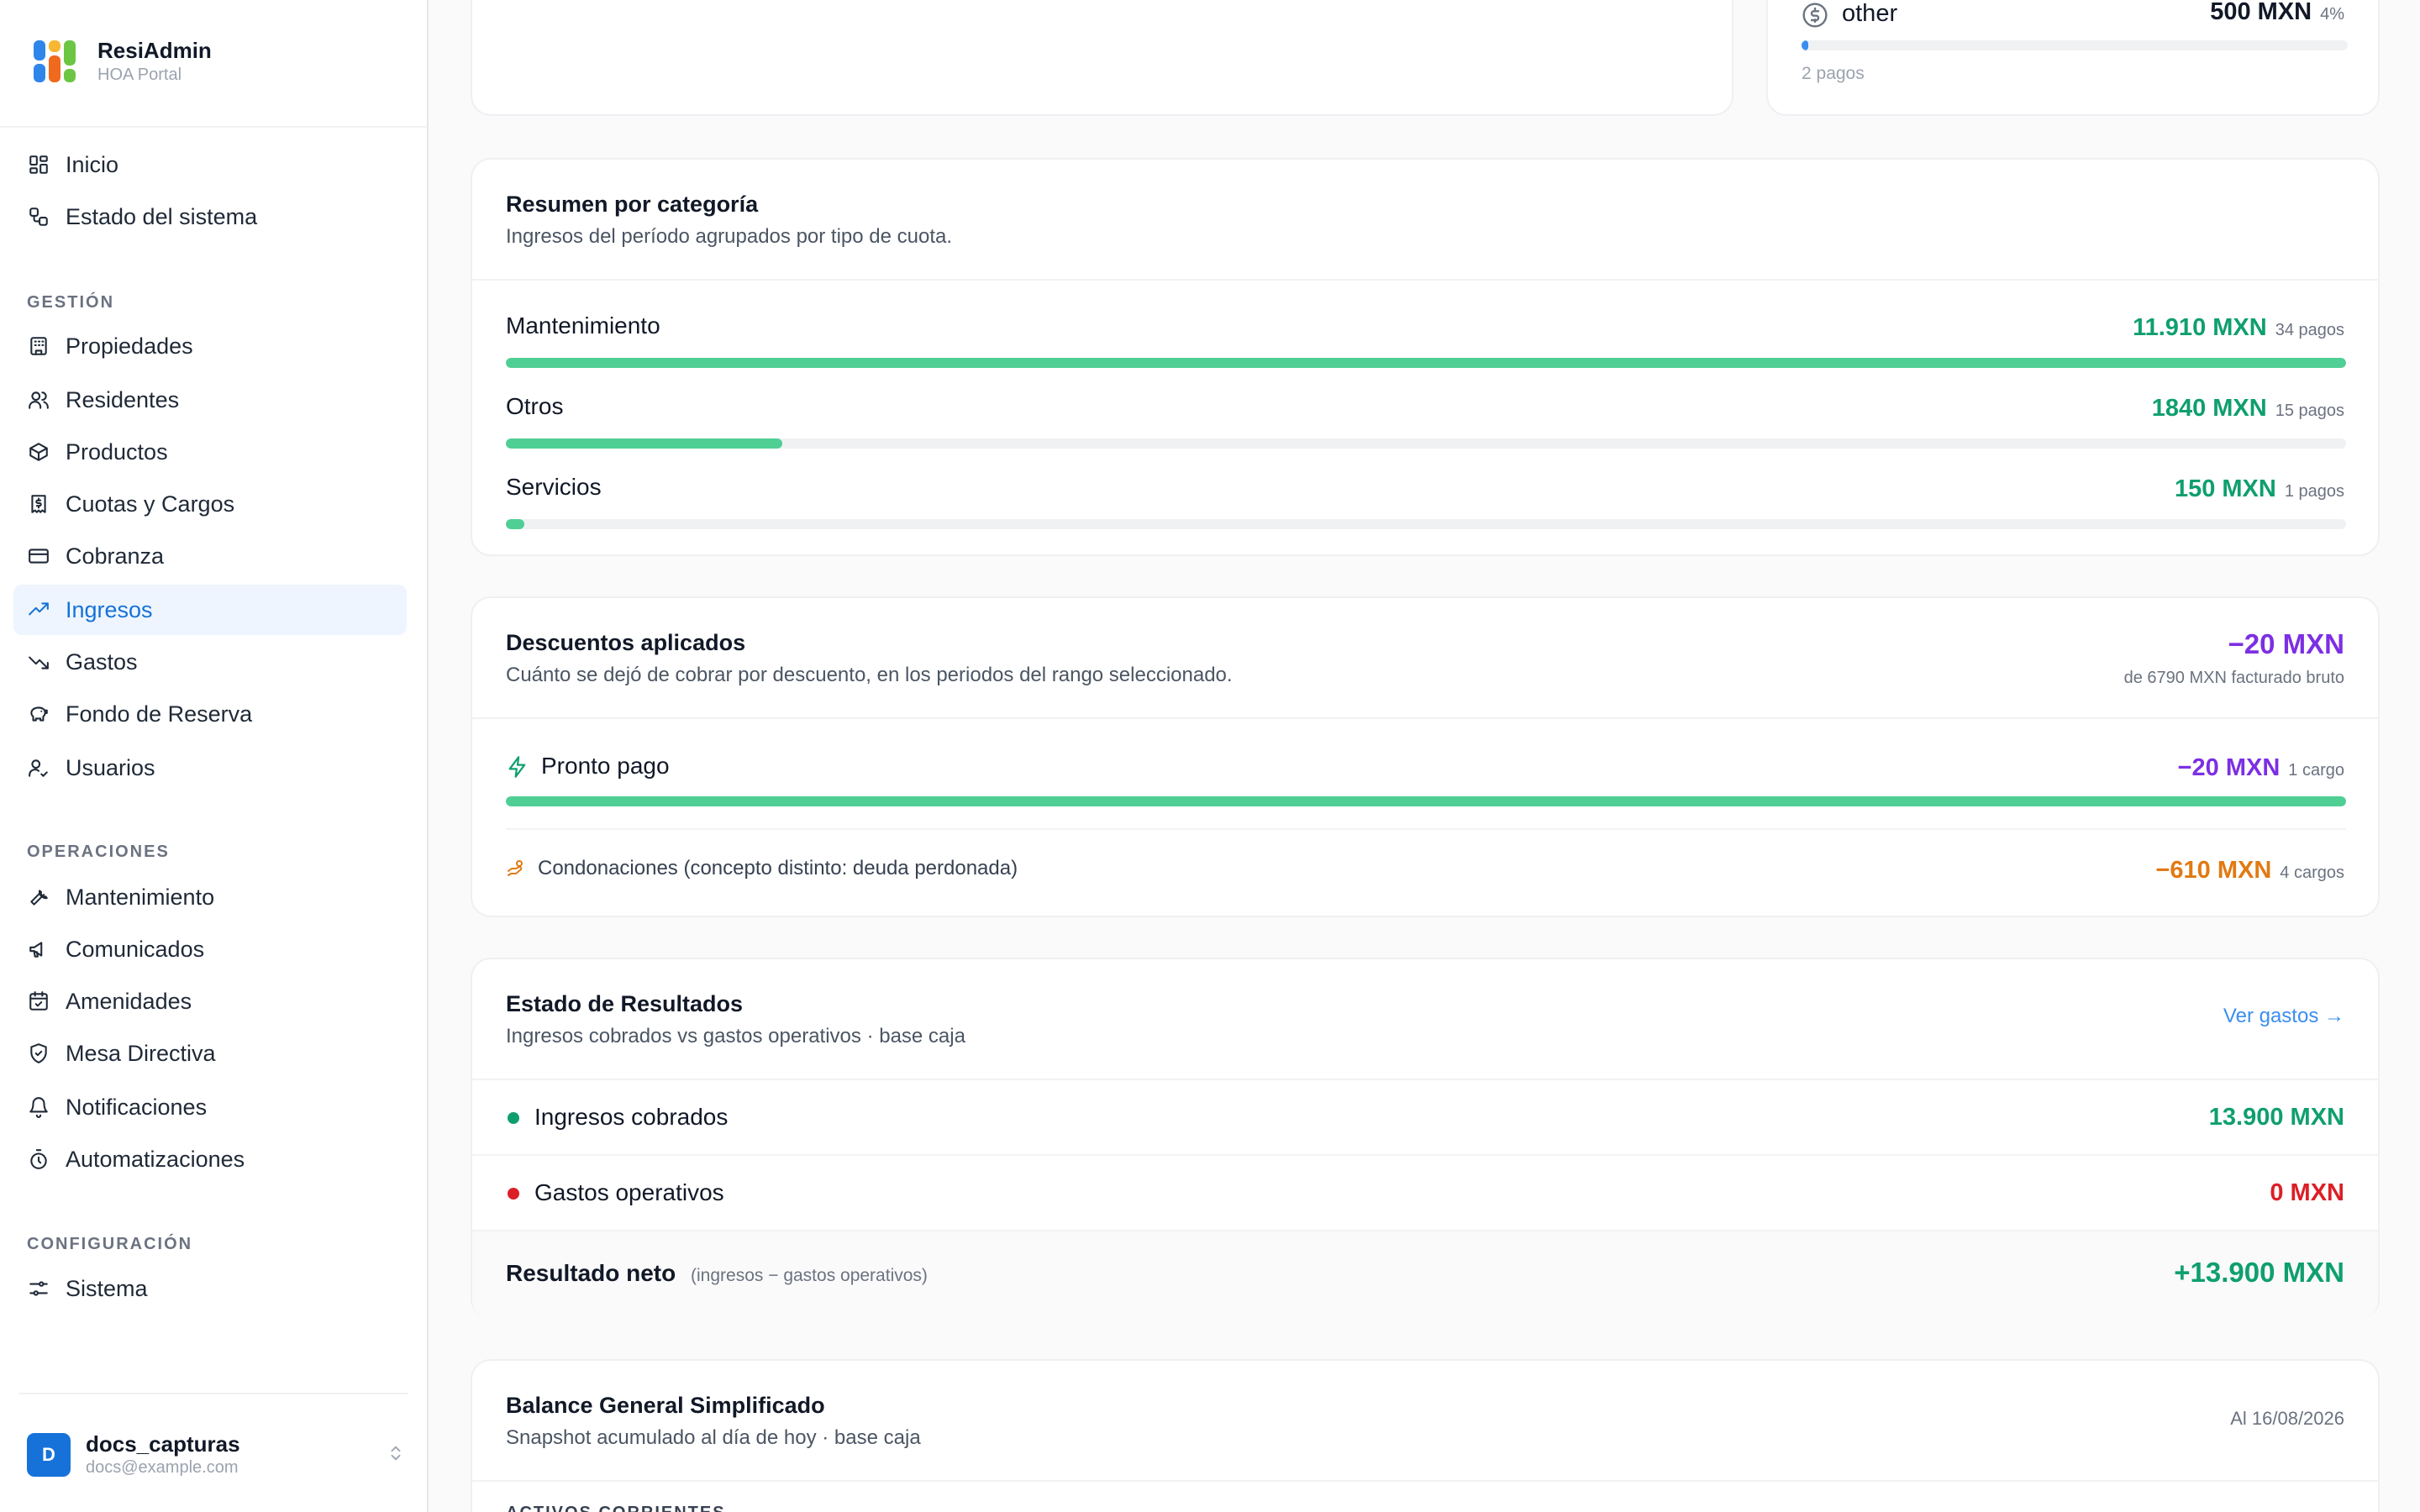 The height and width of the screenshot is (1512, 2420). What do you see at coordinates (2277, 13) in the screenshot?
I see `method-amount-group: 500 MXN 4%` at bounding box center [2277, 13].